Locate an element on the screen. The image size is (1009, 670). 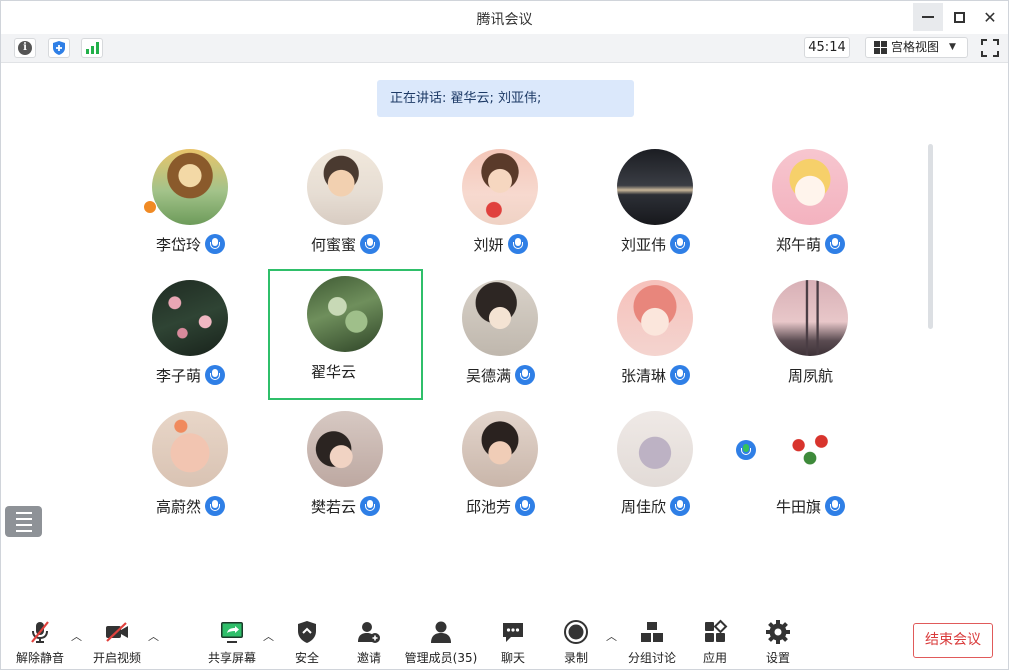
settings-label: 设置 is located at coordinates (777, 658).